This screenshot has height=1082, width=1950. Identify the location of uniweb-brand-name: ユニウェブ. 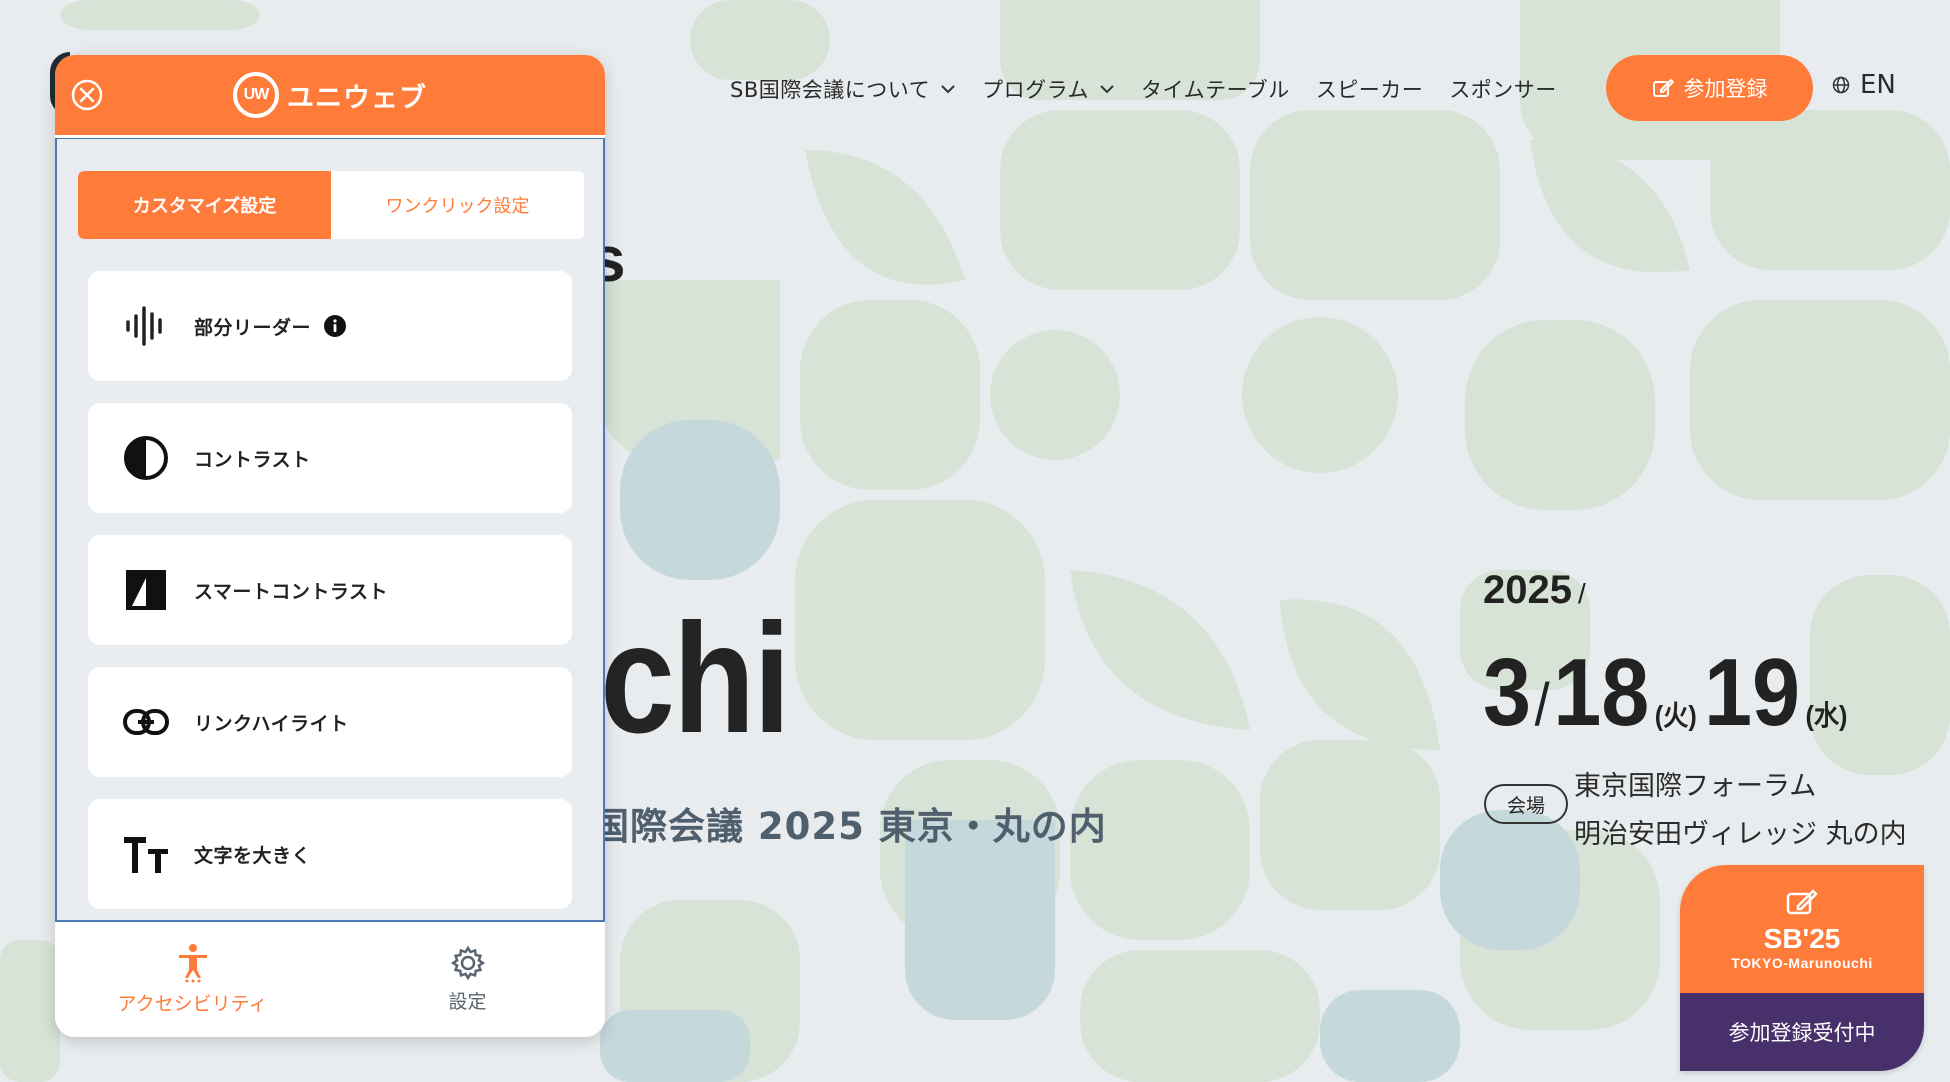
(357, 98).